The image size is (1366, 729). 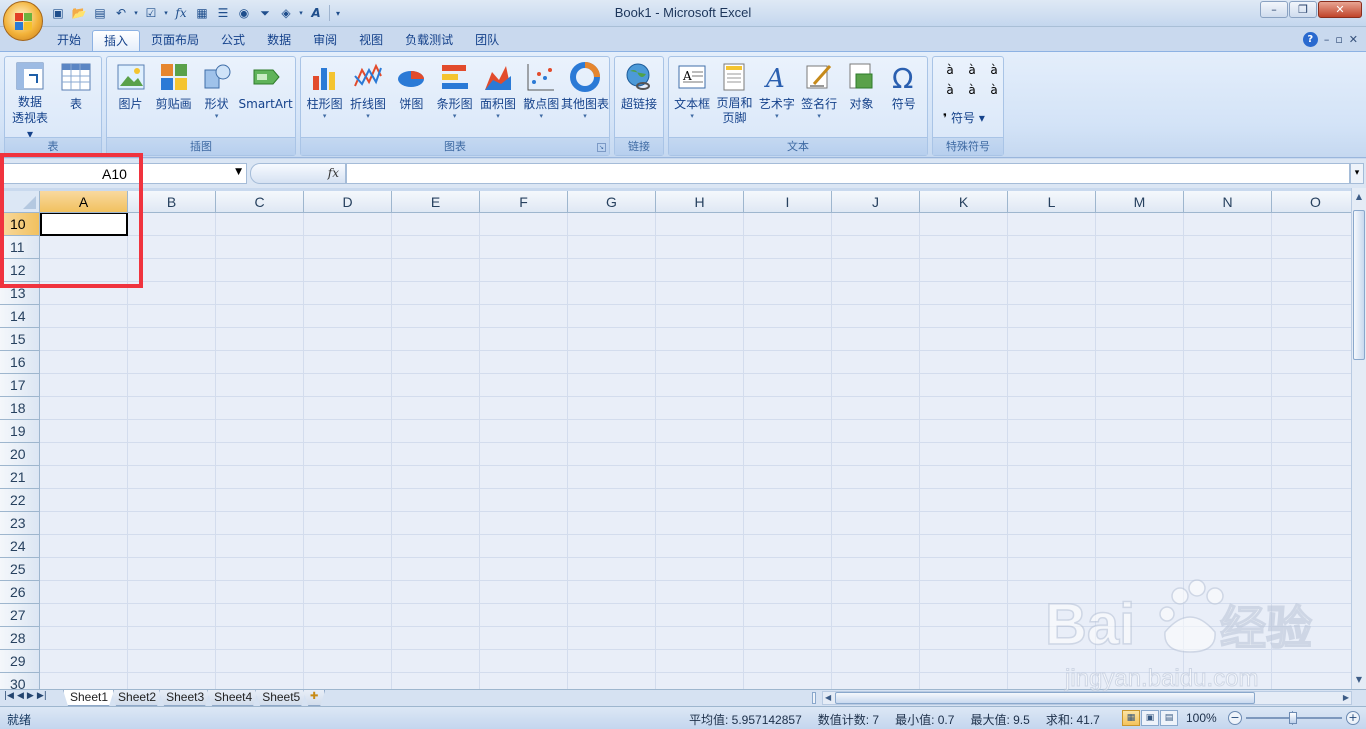 What do you see at coordinates (20, 696) in the screenshot?
I see `prev-sheet-icon: ◀` at bounding box center [20, 696].